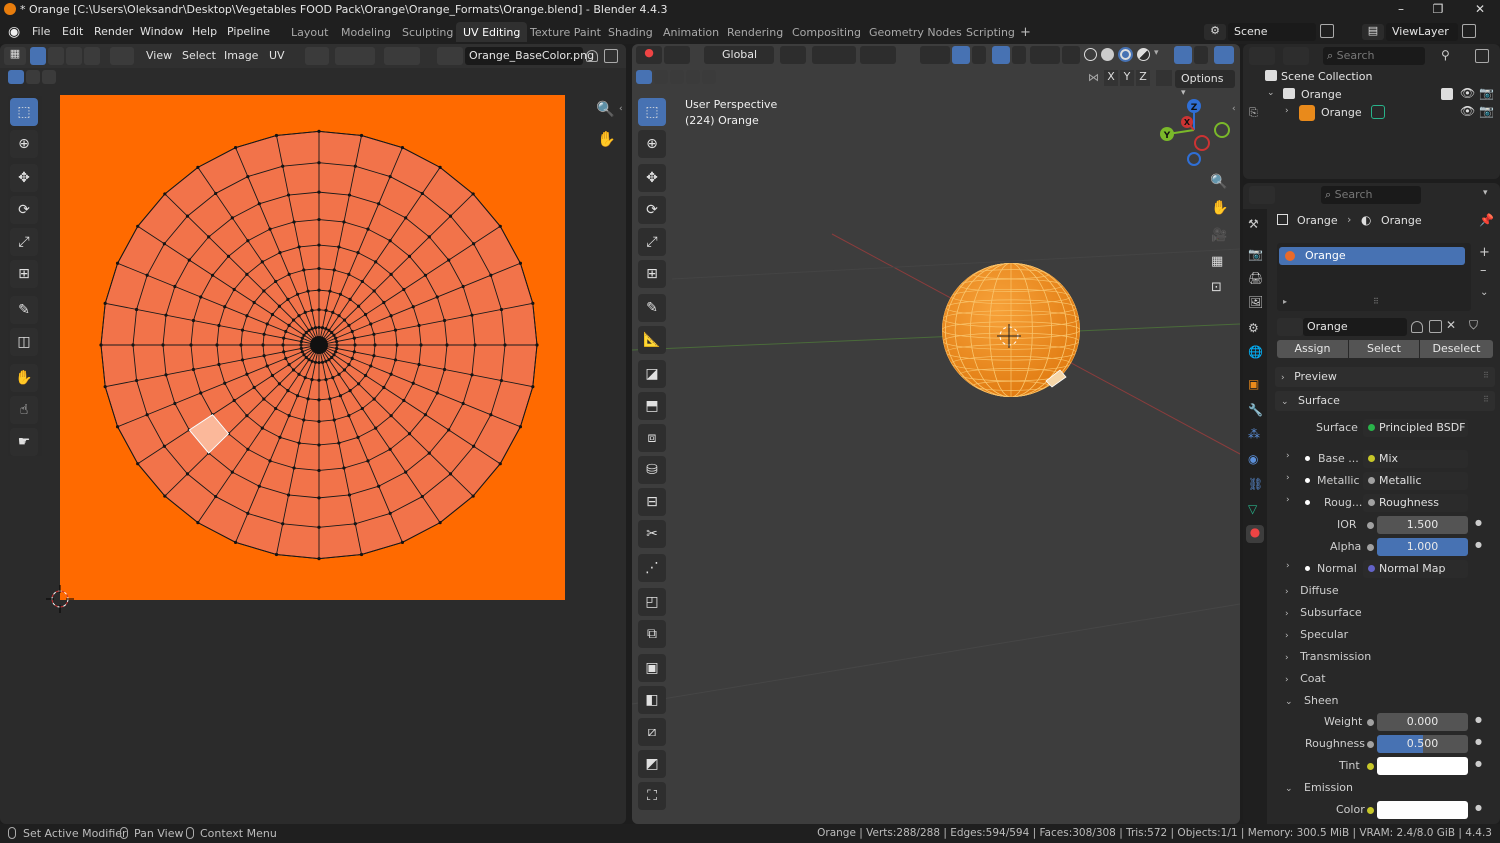 The height and width of the screenshot is (843, 1500). What do you see at coordinates (1445, 55) in the screenshot?
I see `filter-icon: ⚲` at bounding box center [1445, 55].